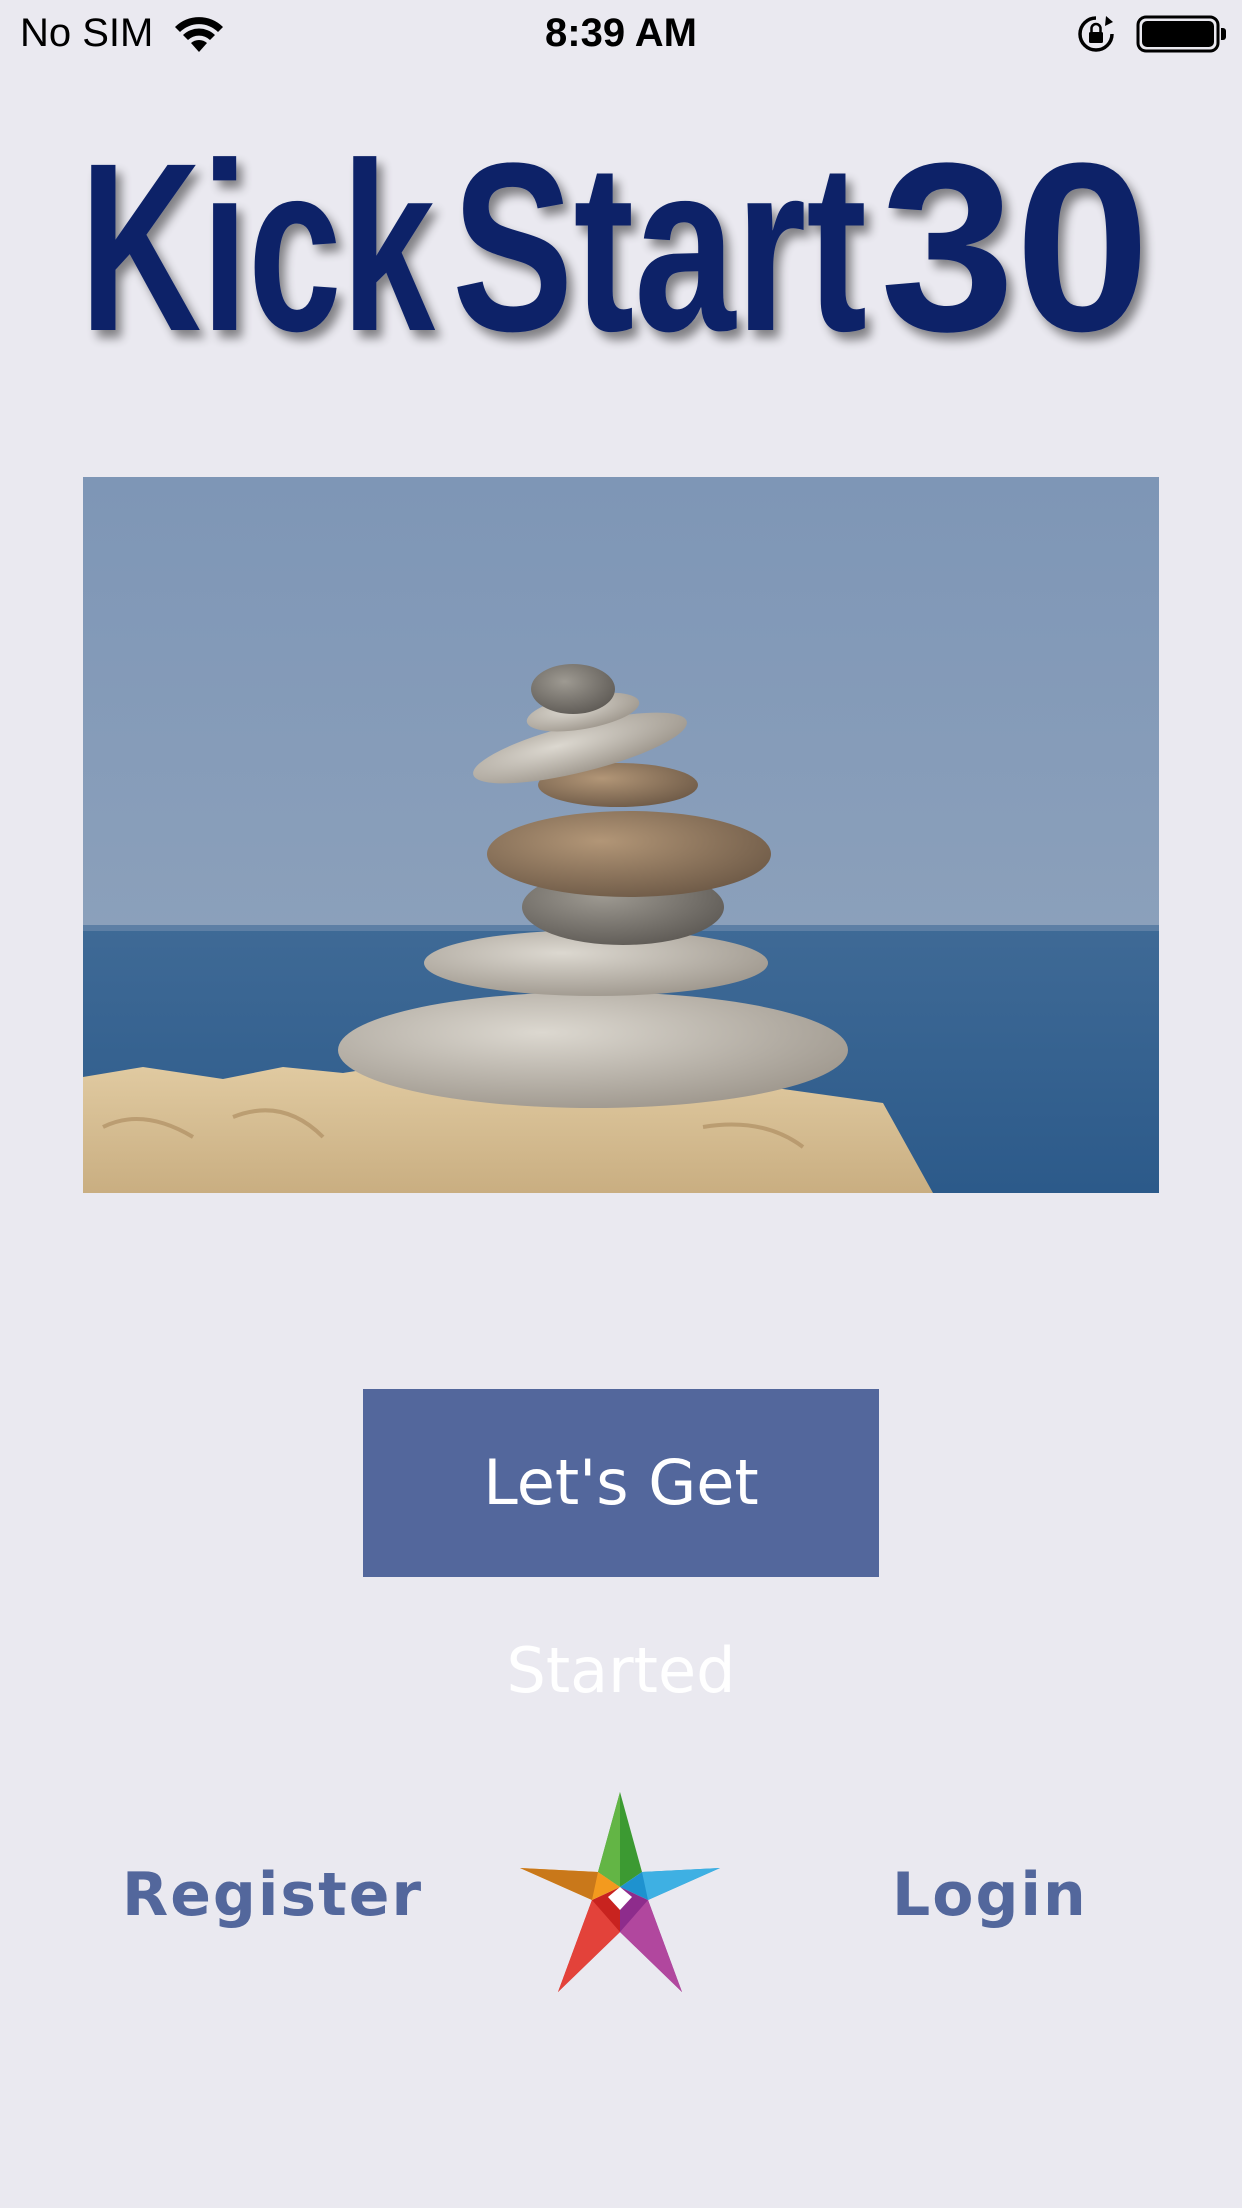 Image resolution: width=1242 pixels, height=2208 pixels. I want to click on logo-wordmark-full: Kick Start 30, so click(615, 238).